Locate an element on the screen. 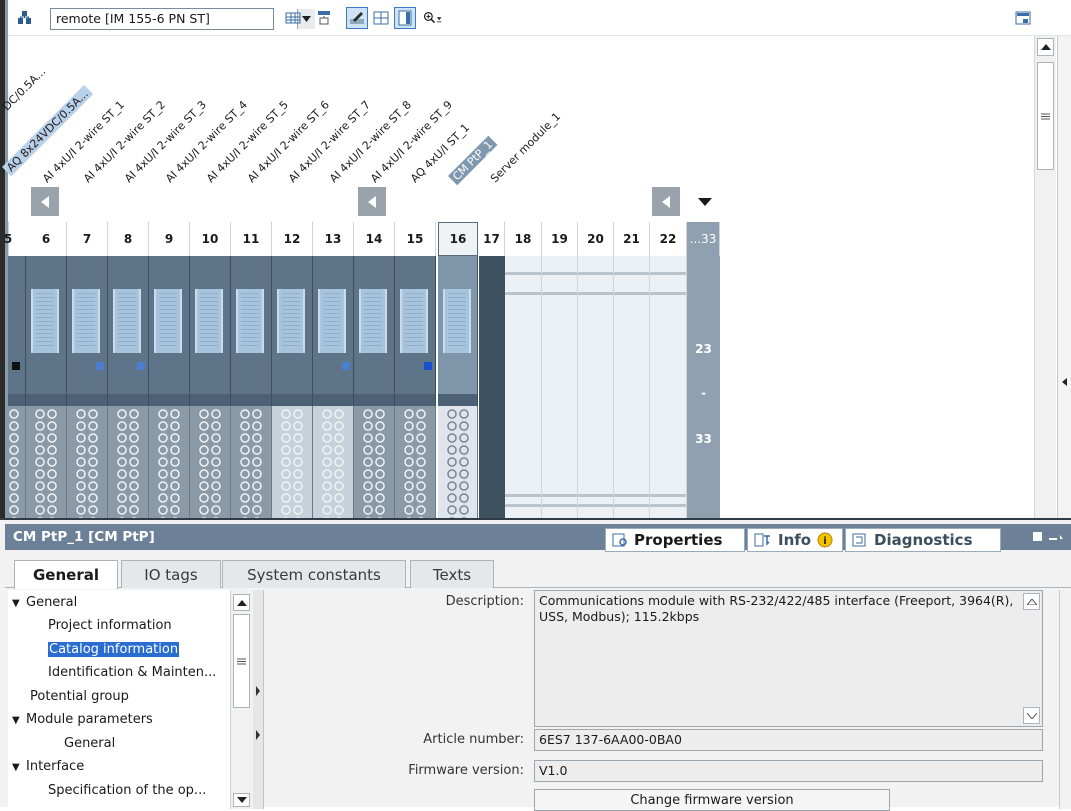 Image resolution: width=1071 pixels, height=811 pixels. slot-number: 8 is located at coordinates (128, 239).